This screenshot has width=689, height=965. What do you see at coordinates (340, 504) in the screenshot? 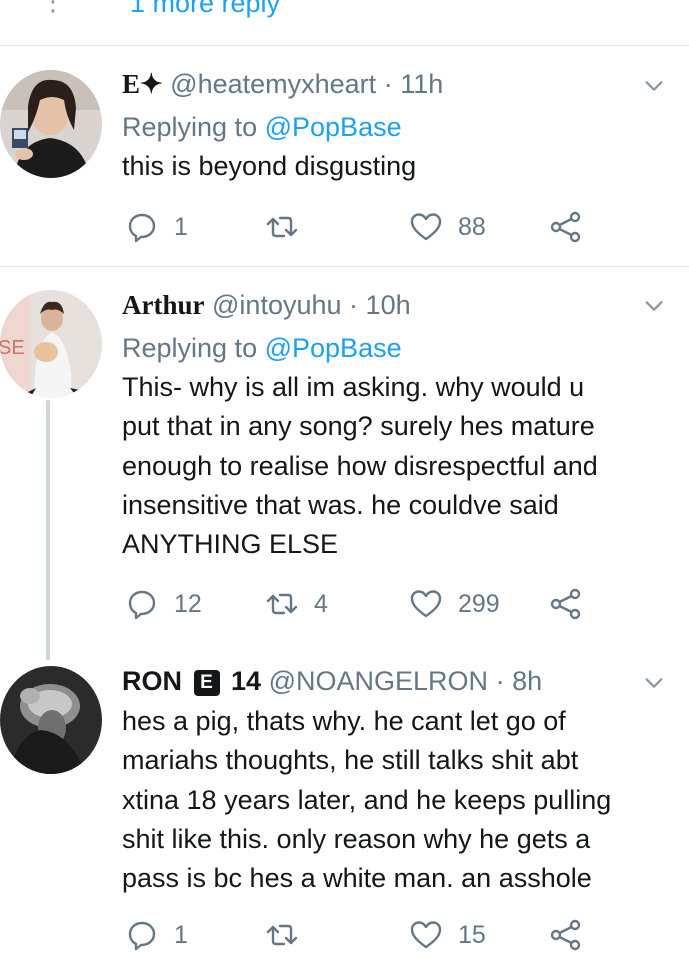
I see `tweet-text-line: insensitive that was. he couldve said` at bounding box center [340, 504].